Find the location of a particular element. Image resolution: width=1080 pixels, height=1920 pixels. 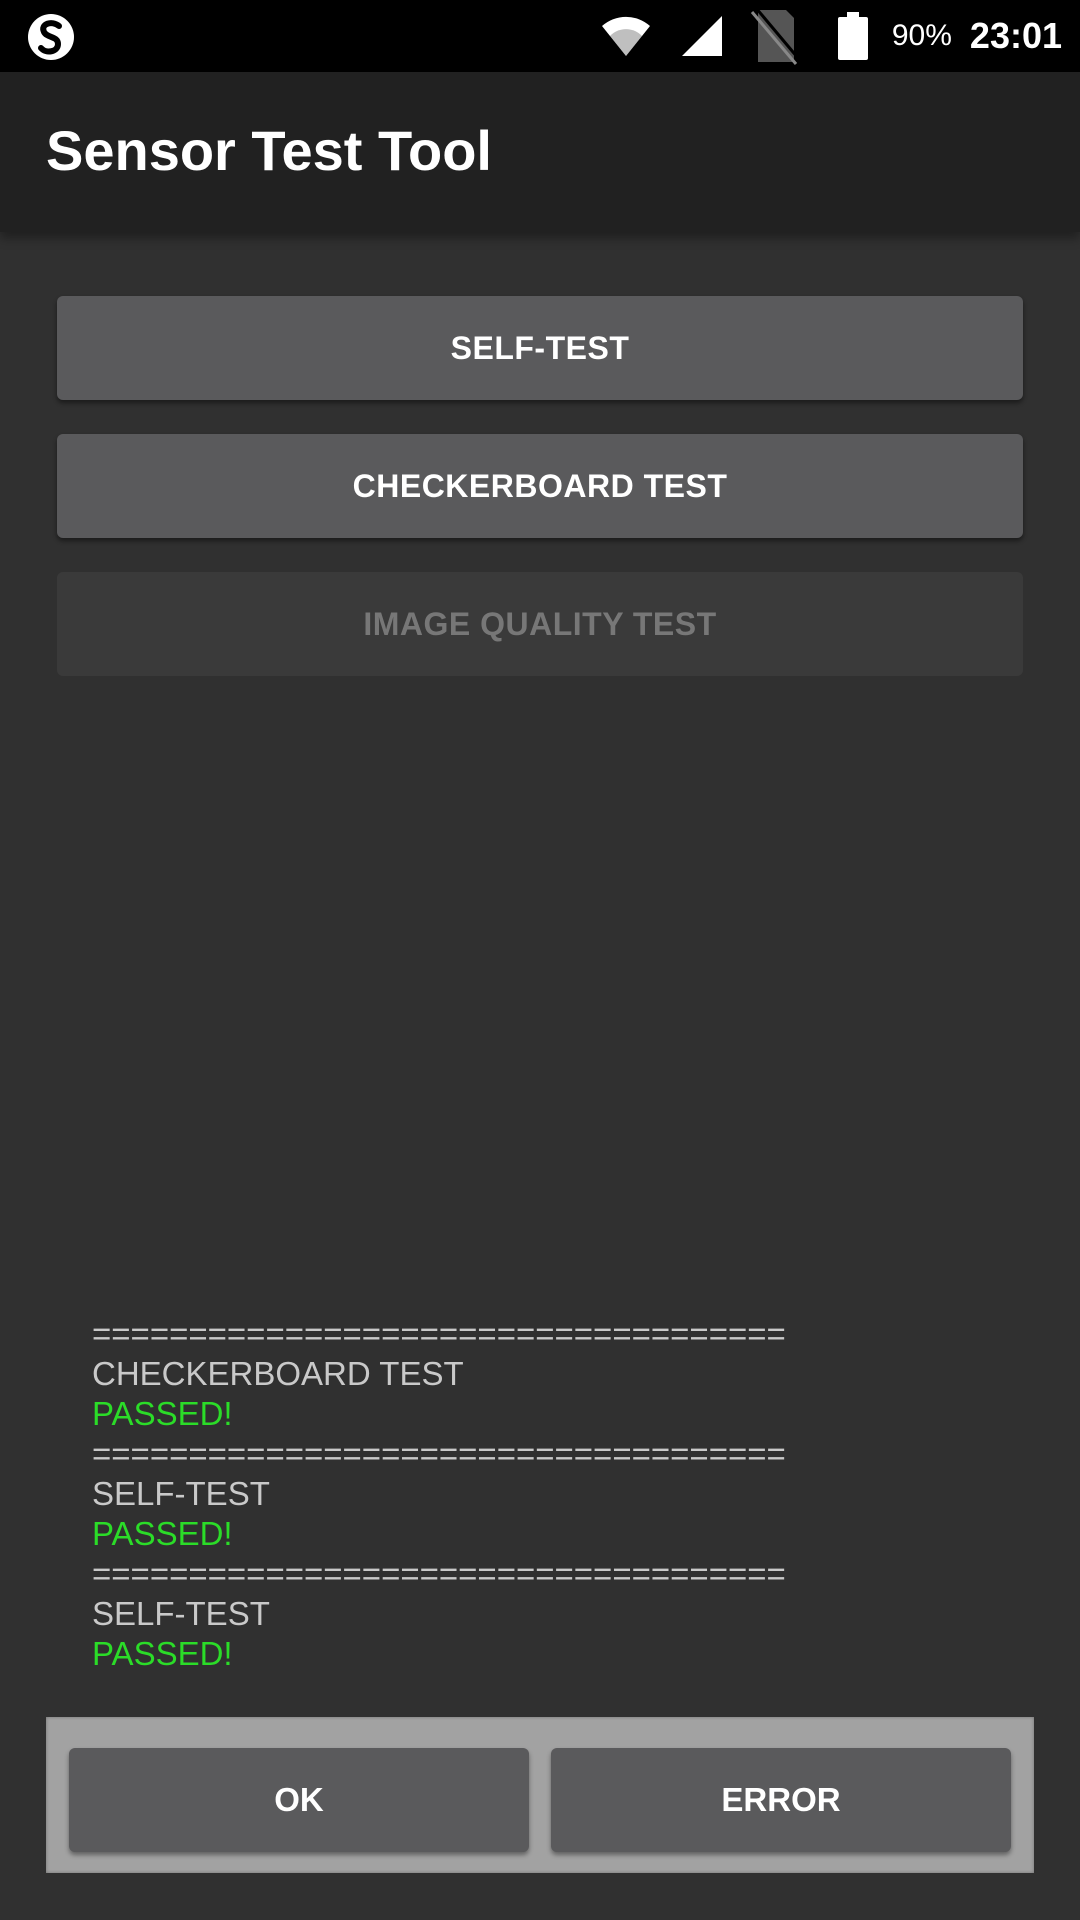

result-panel: OK ERROR is located at coordinates (540, 1795).